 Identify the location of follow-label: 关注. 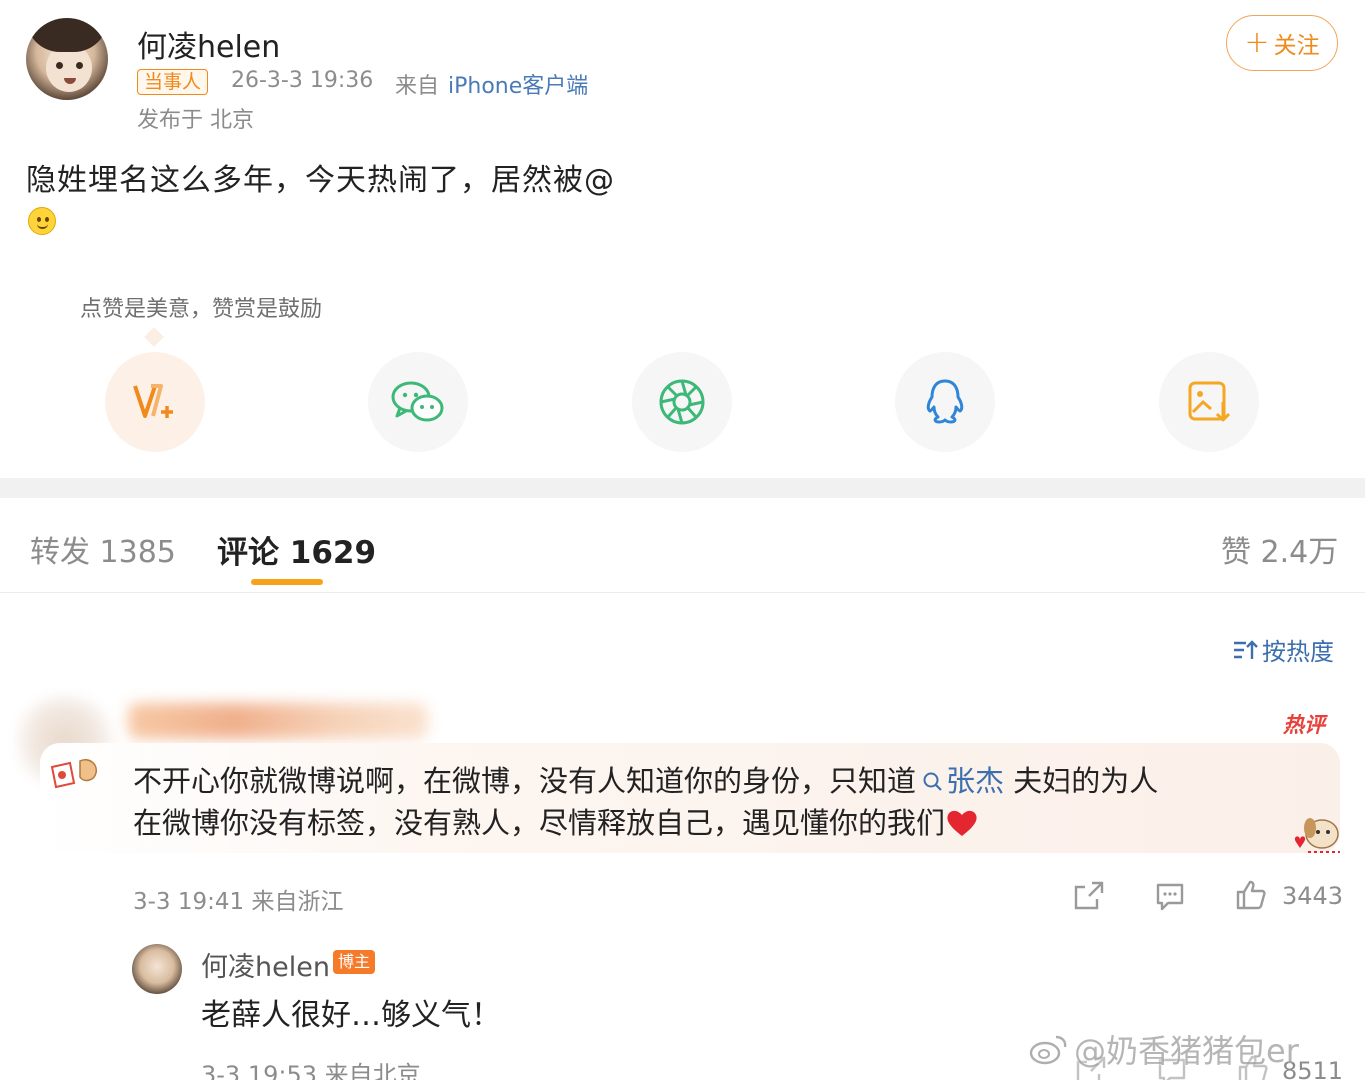
(1296, 46).